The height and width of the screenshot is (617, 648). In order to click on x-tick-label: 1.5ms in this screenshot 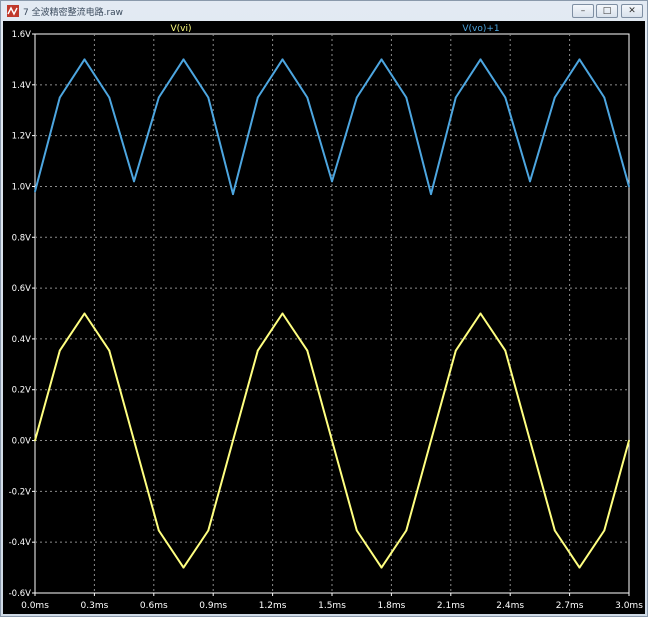, I will do `click(332, 606)`.